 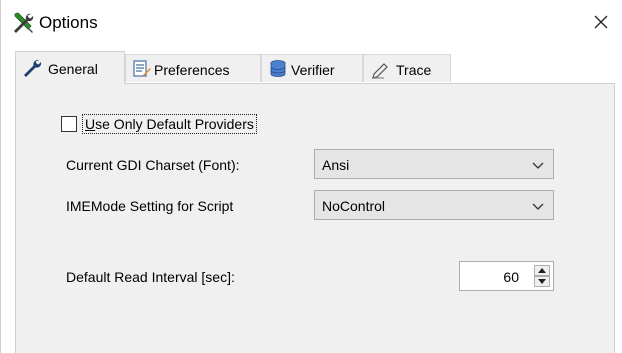 I want to click on tab-verifier-label: Verifier, so click(x=313, y=70).